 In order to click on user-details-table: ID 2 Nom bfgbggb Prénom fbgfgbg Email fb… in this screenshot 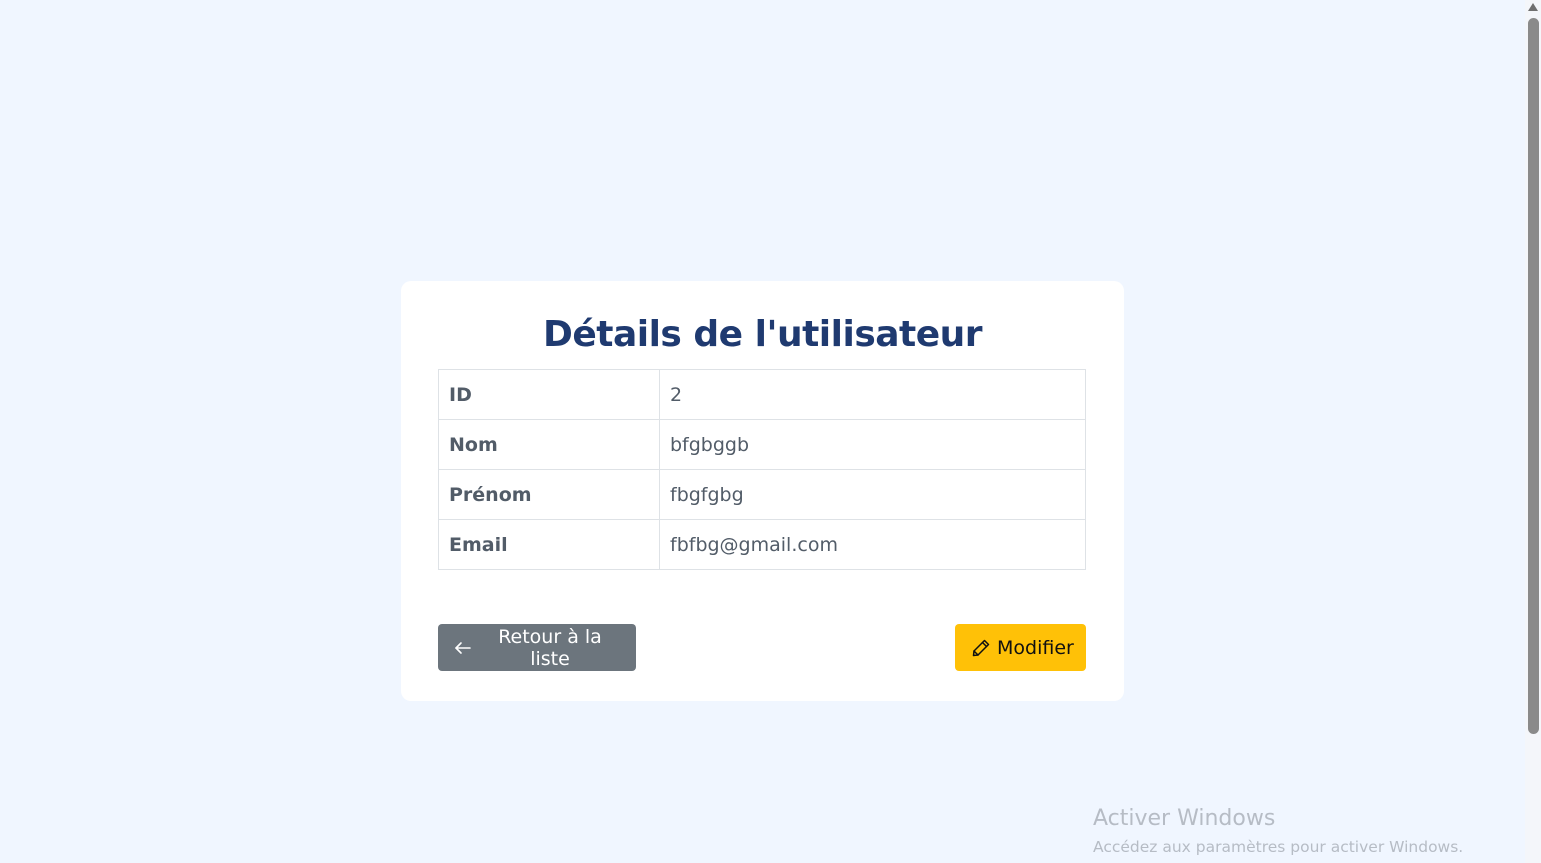, I will do `click(762, 469)`.